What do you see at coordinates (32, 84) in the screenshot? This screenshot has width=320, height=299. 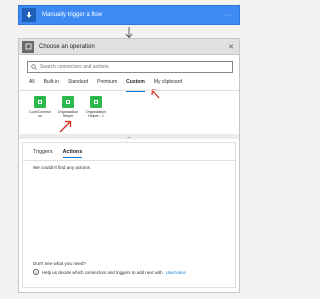 I see `tab-all: All` at bounding box center [32, 84].